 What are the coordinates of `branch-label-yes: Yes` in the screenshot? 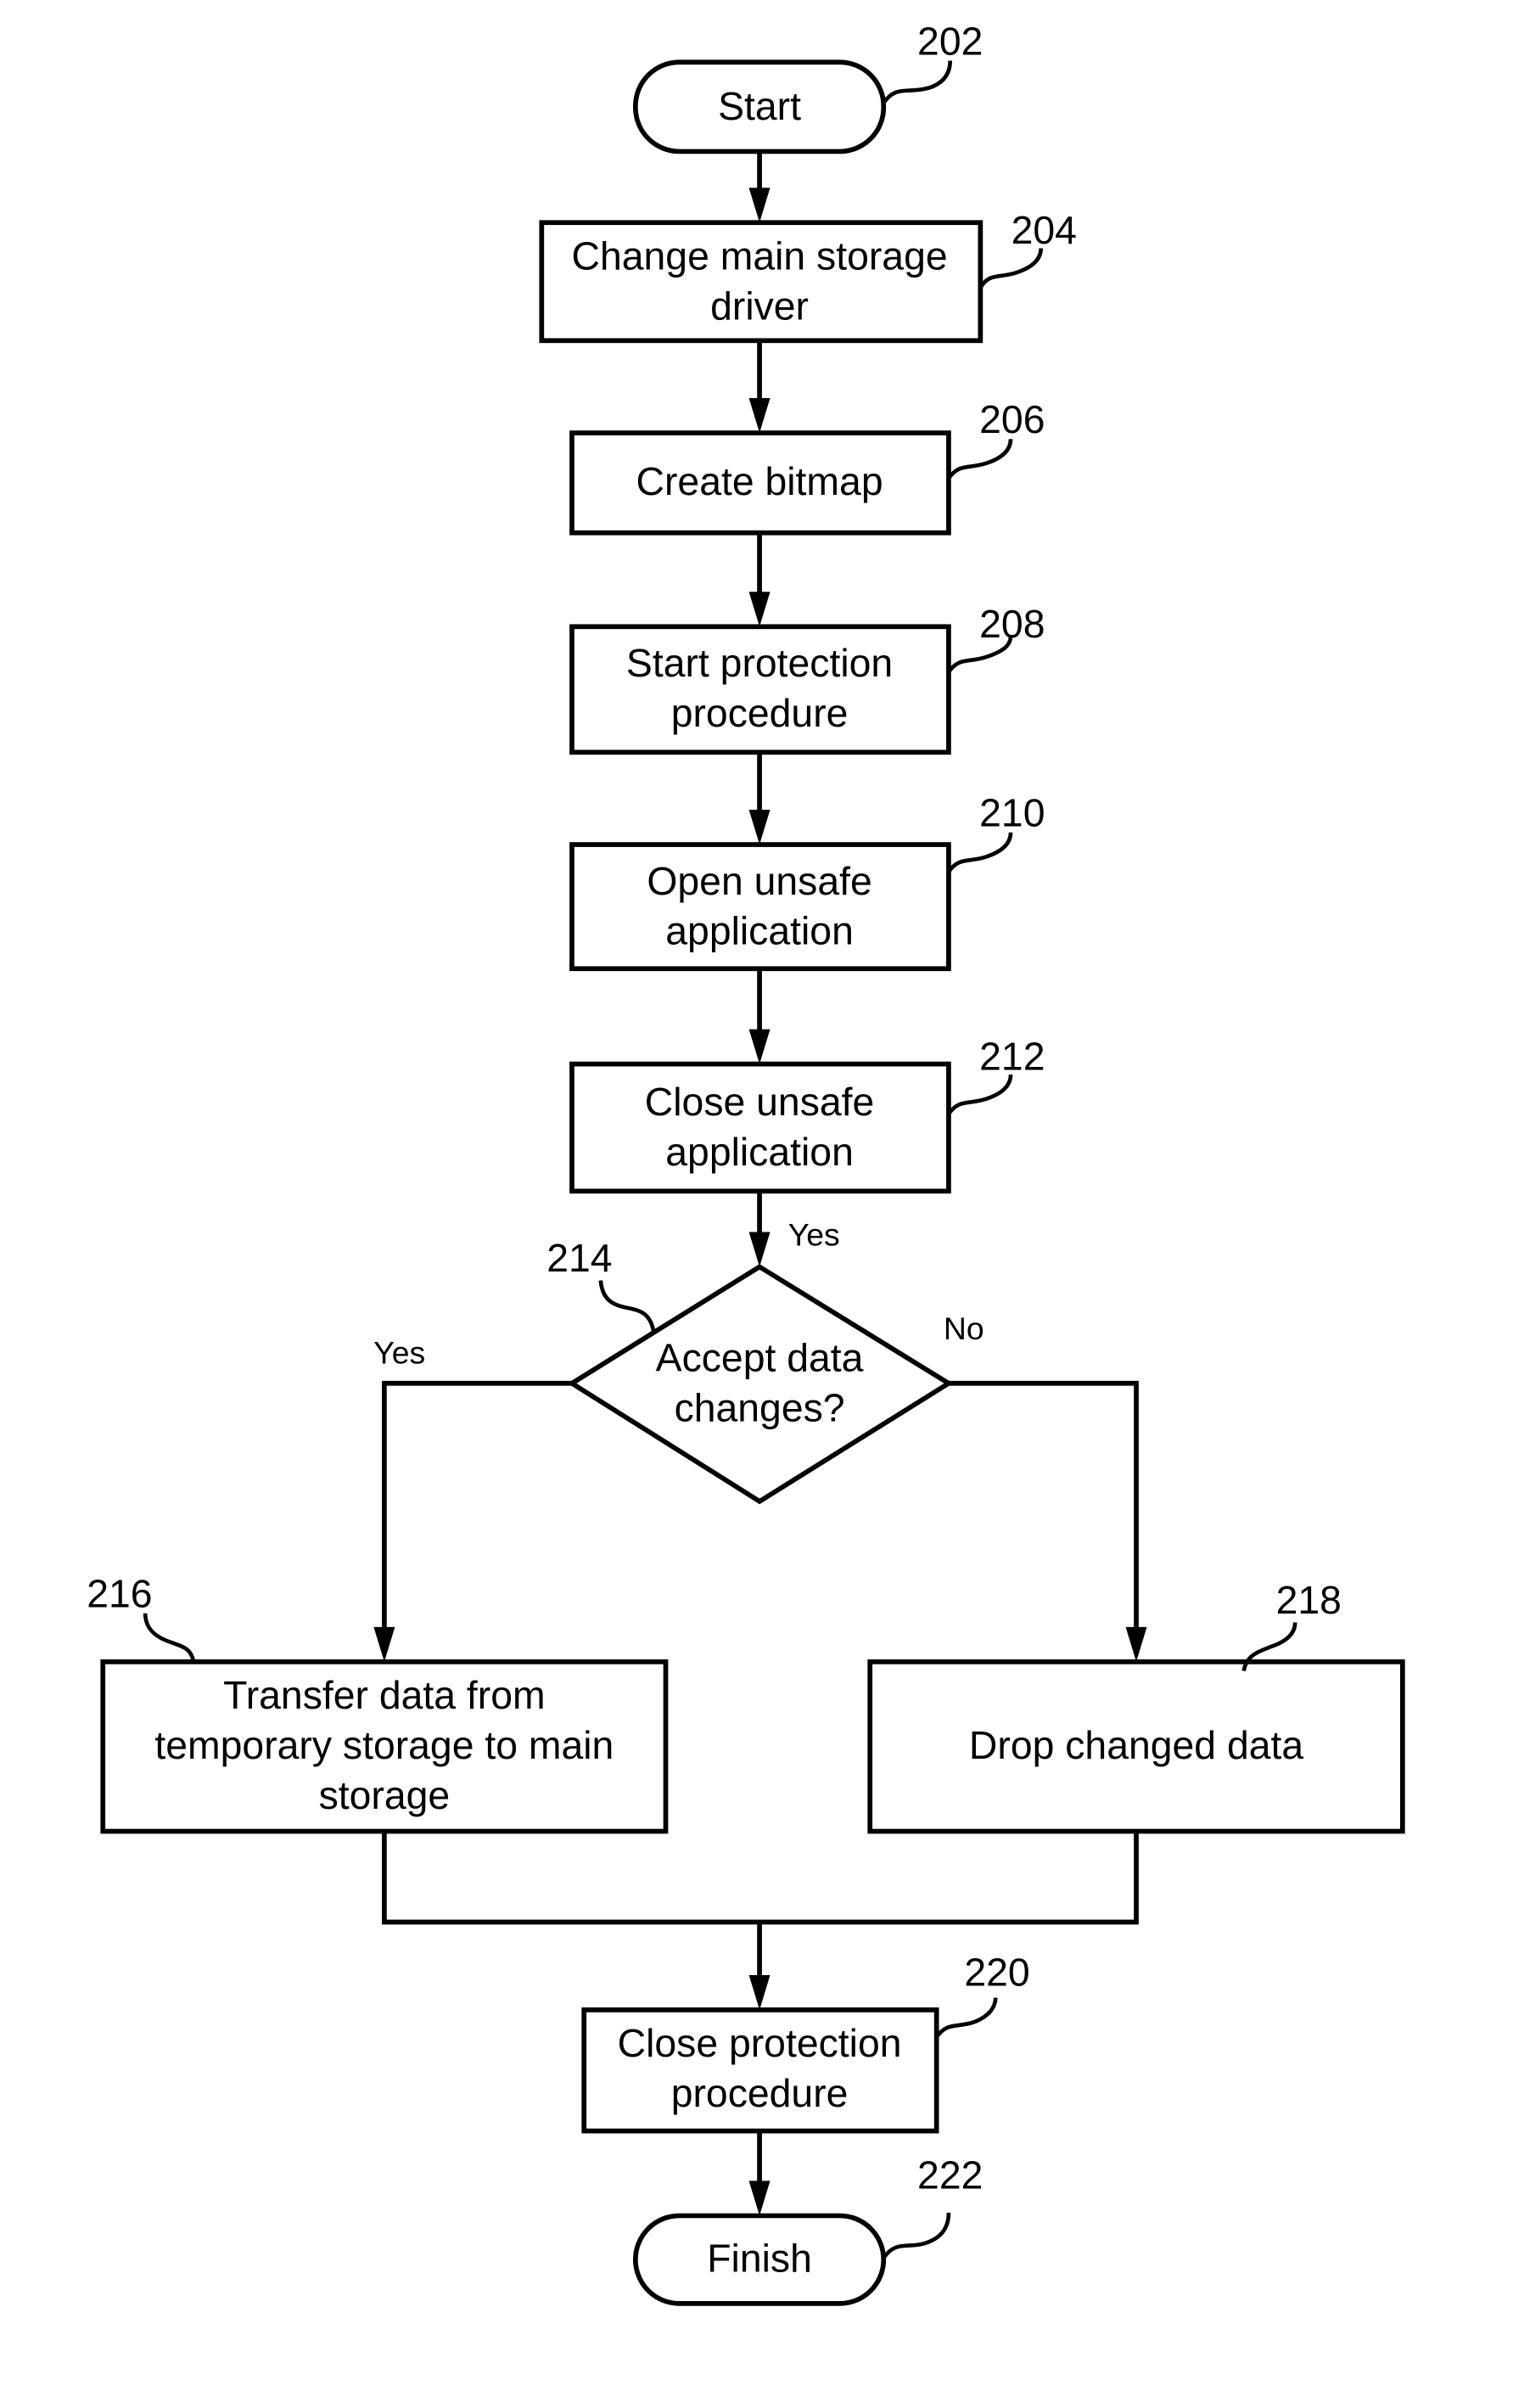 It's located at (399, 1353).